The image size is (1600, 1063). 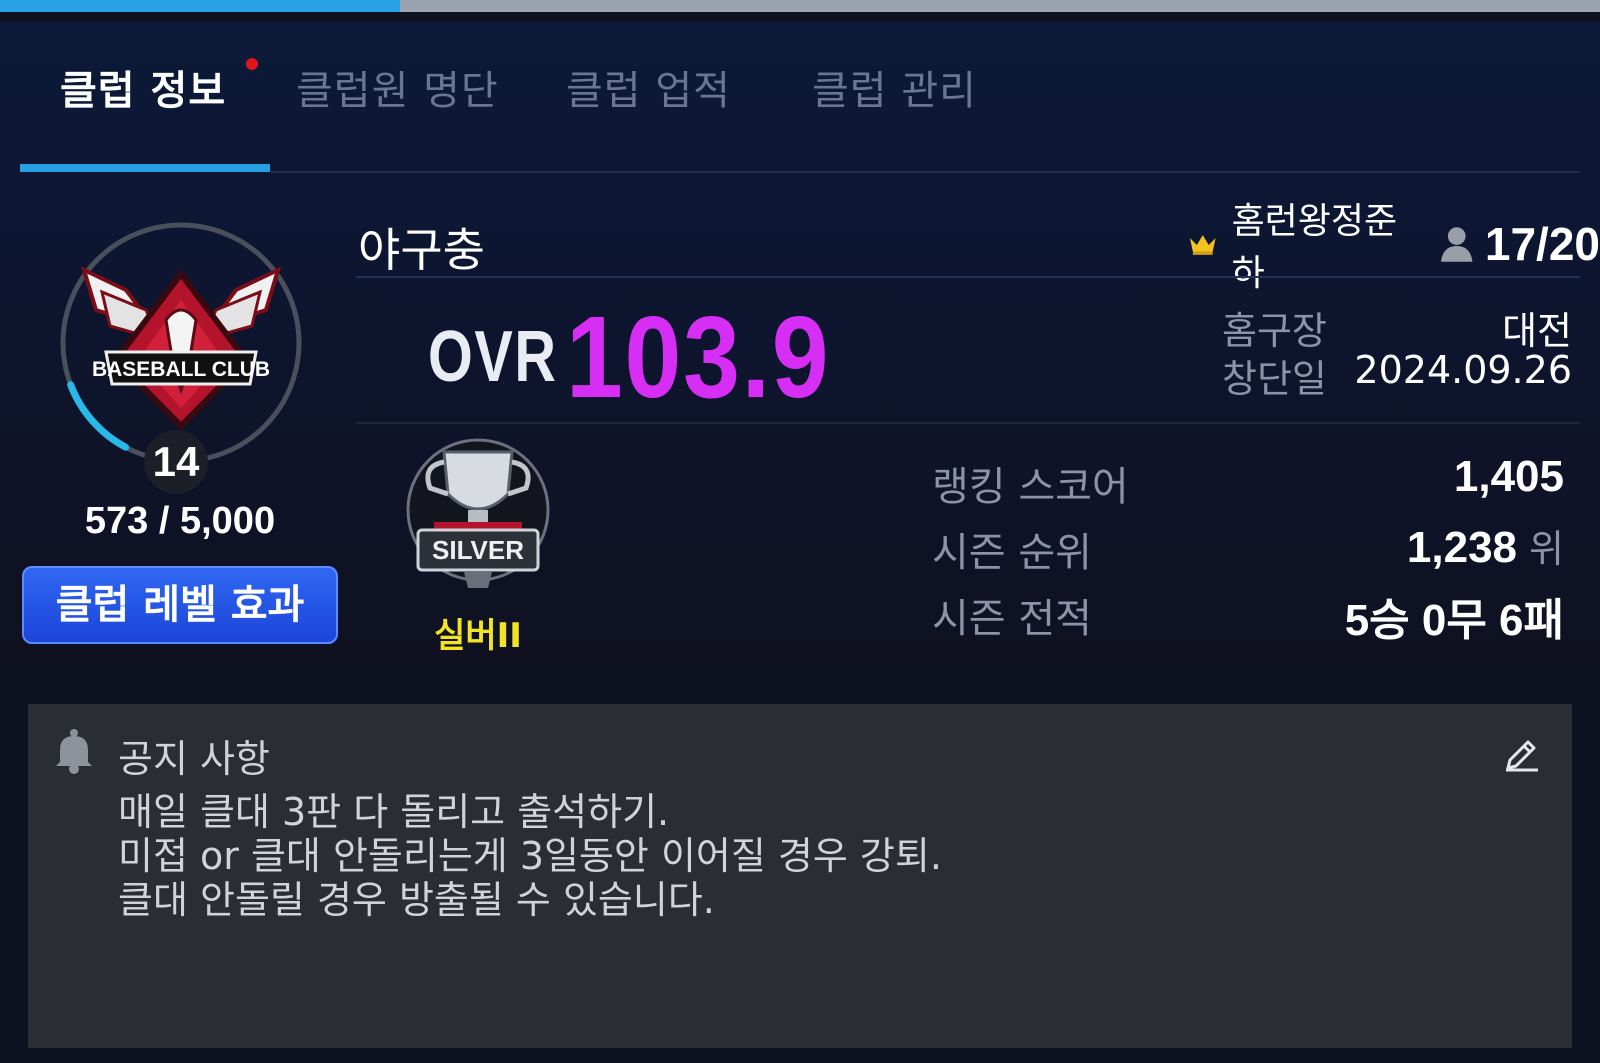 I want to click on tab-member-list: 클럽원 명단, so click(x=397, y=87).